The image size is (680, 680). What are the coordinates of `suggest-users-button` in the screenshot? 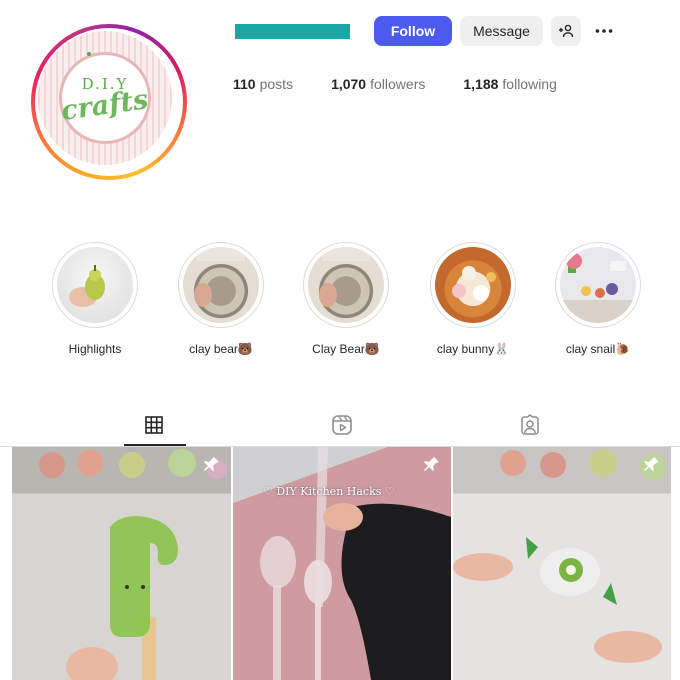 It's located at (566, 31).